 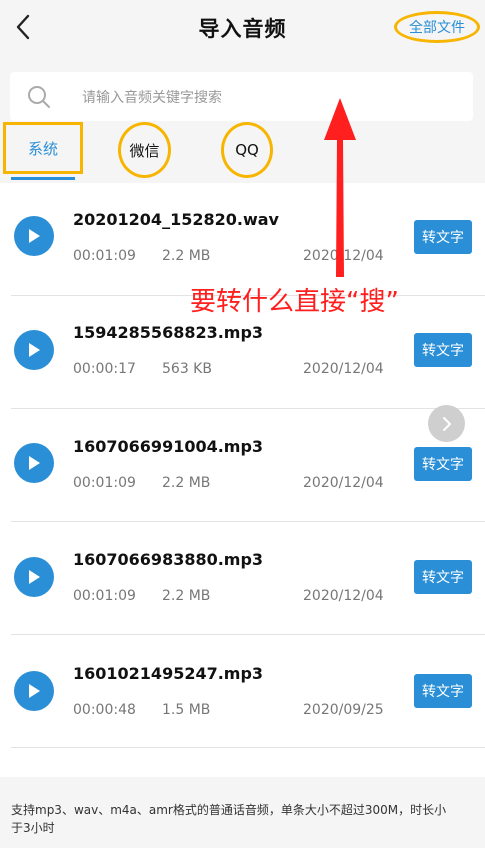 I want to click on tab-wechat: 微信, so click(x=144, y=150).